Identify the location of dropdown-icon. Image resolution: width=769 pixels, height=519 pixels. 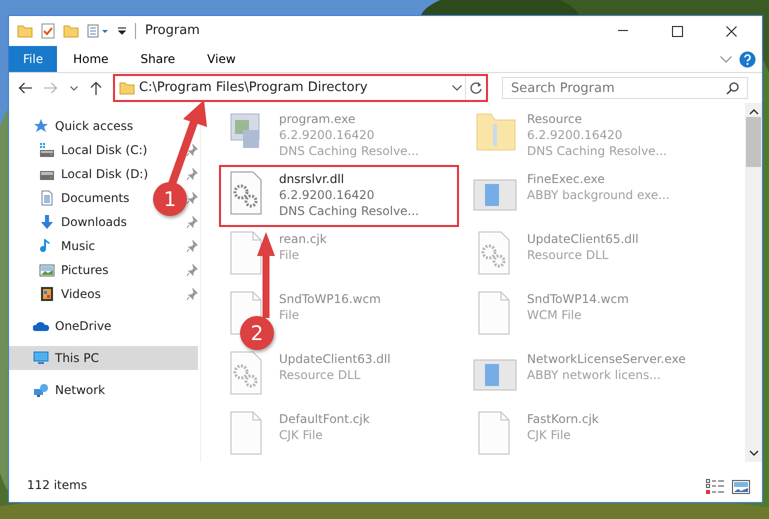
(122, 31).